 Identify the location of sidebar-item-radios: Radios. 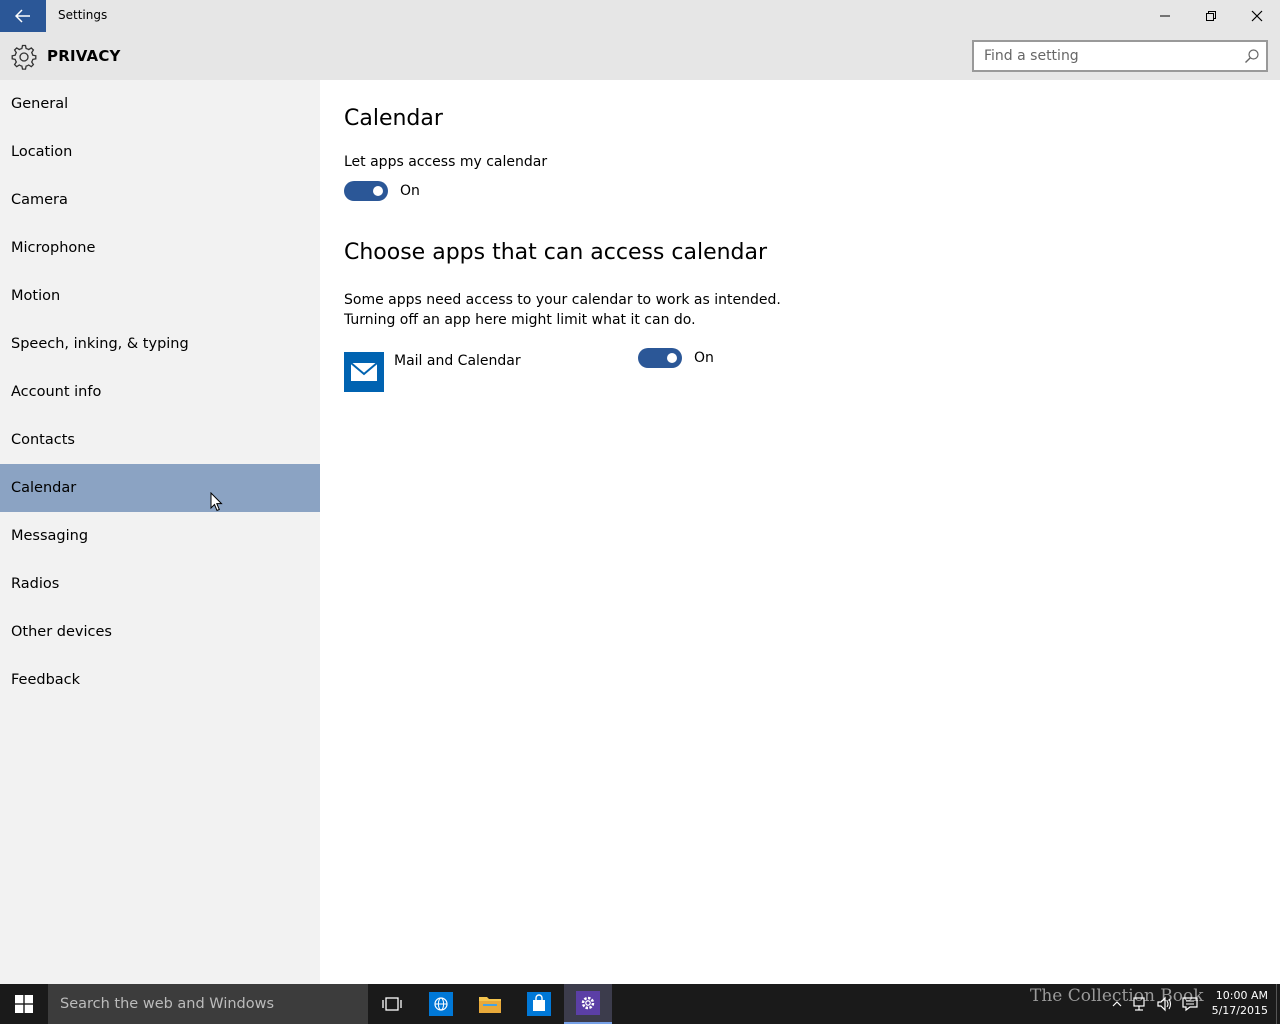
(160, 584).